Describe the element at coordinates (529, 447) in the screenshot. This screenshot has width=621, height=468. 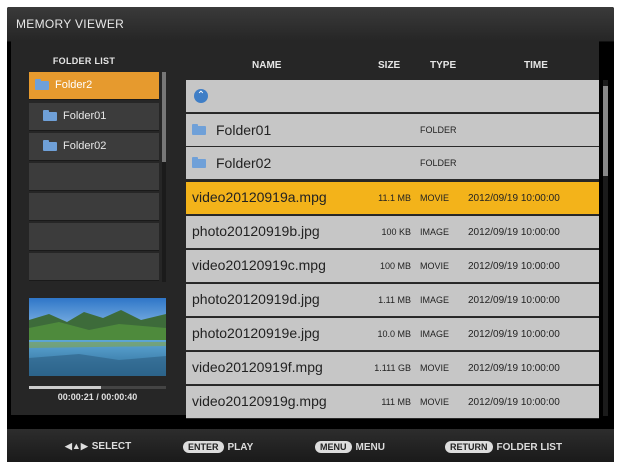
I see `footer-return-label: FOLDER LIST` at that location.